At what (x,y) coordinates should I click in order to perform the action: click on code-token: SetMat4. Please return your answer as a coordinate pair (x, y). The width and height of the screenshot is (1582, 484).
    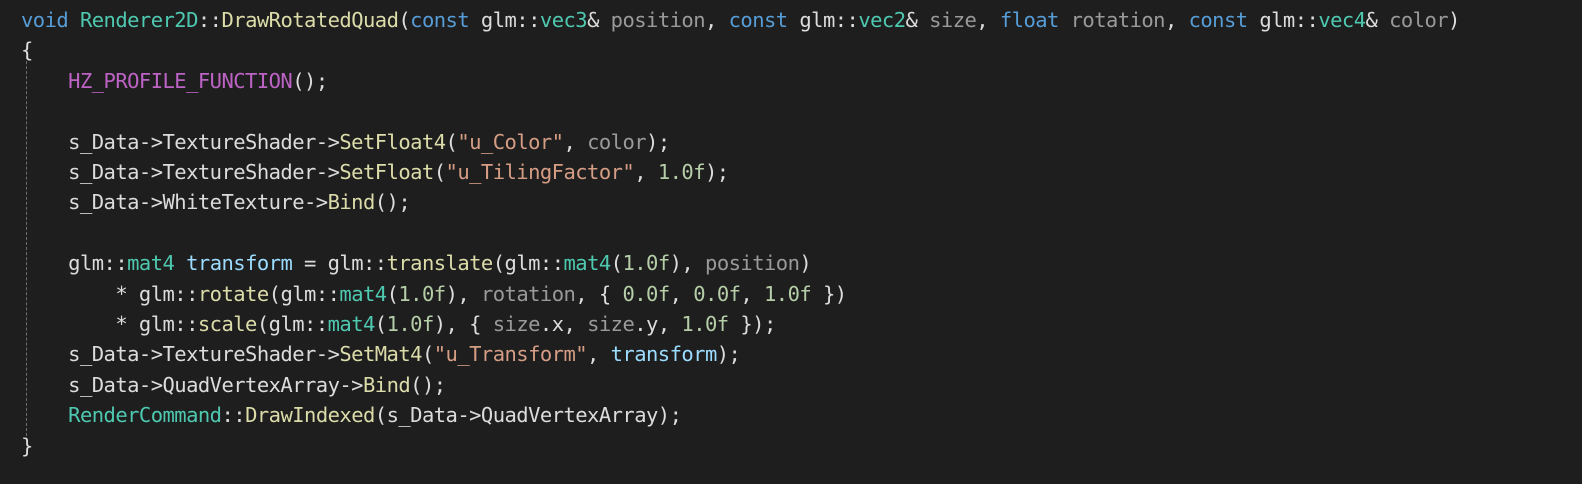
    Looking at the image, I should click on (380, 354).